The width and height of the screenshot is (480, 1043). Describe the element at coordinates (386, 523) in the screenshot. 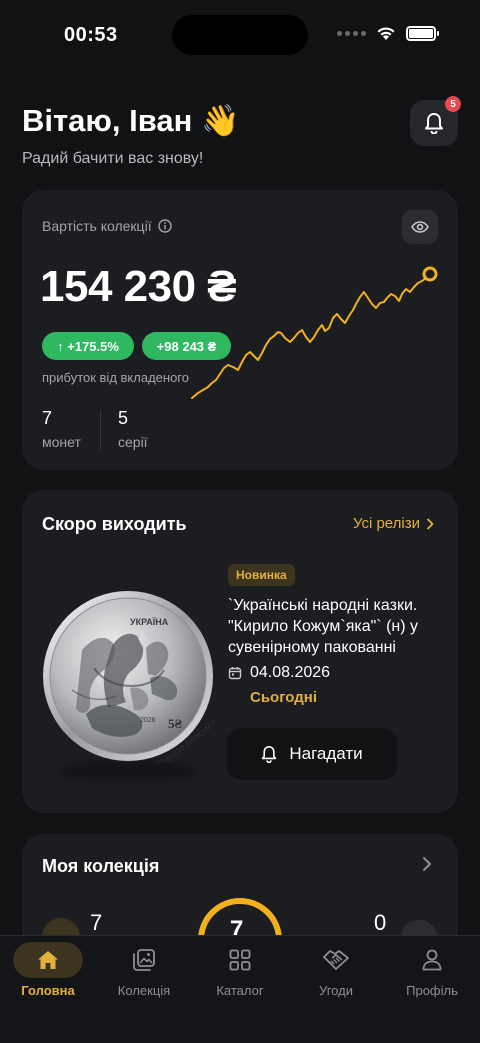

I see `all-releases-label: Усі релізи` at that location.